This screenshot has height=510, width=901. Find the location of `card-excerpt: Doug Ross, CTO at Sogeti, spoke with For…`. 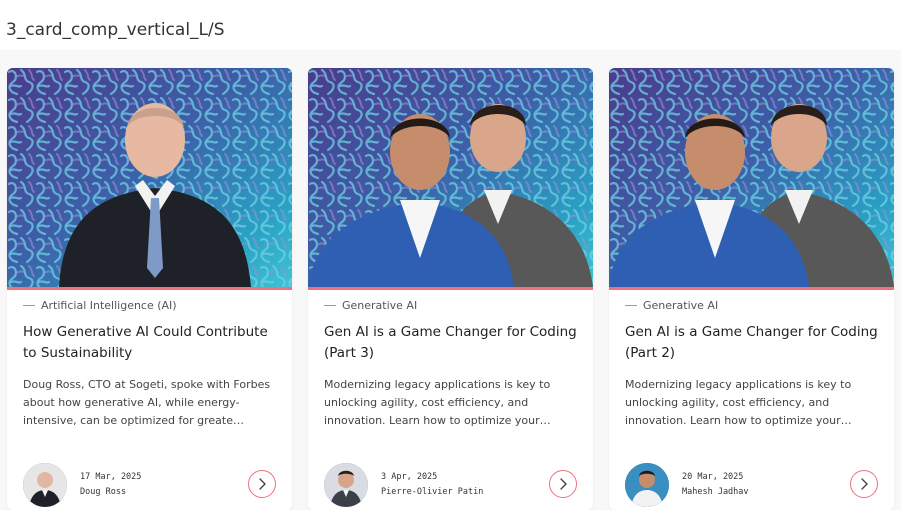

card-excerpt: Doug Ross, CTO at Sogeti, spoke with For… is located at coordinates (147, 402).